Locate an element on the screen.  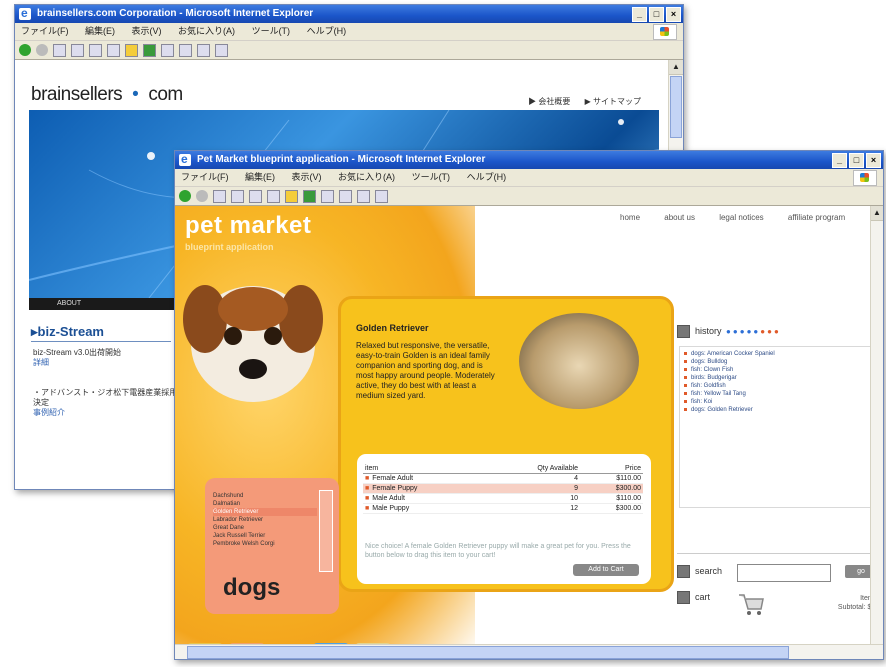
add-to-cart-button: Add to Cart is located at coordinates (606, 570).